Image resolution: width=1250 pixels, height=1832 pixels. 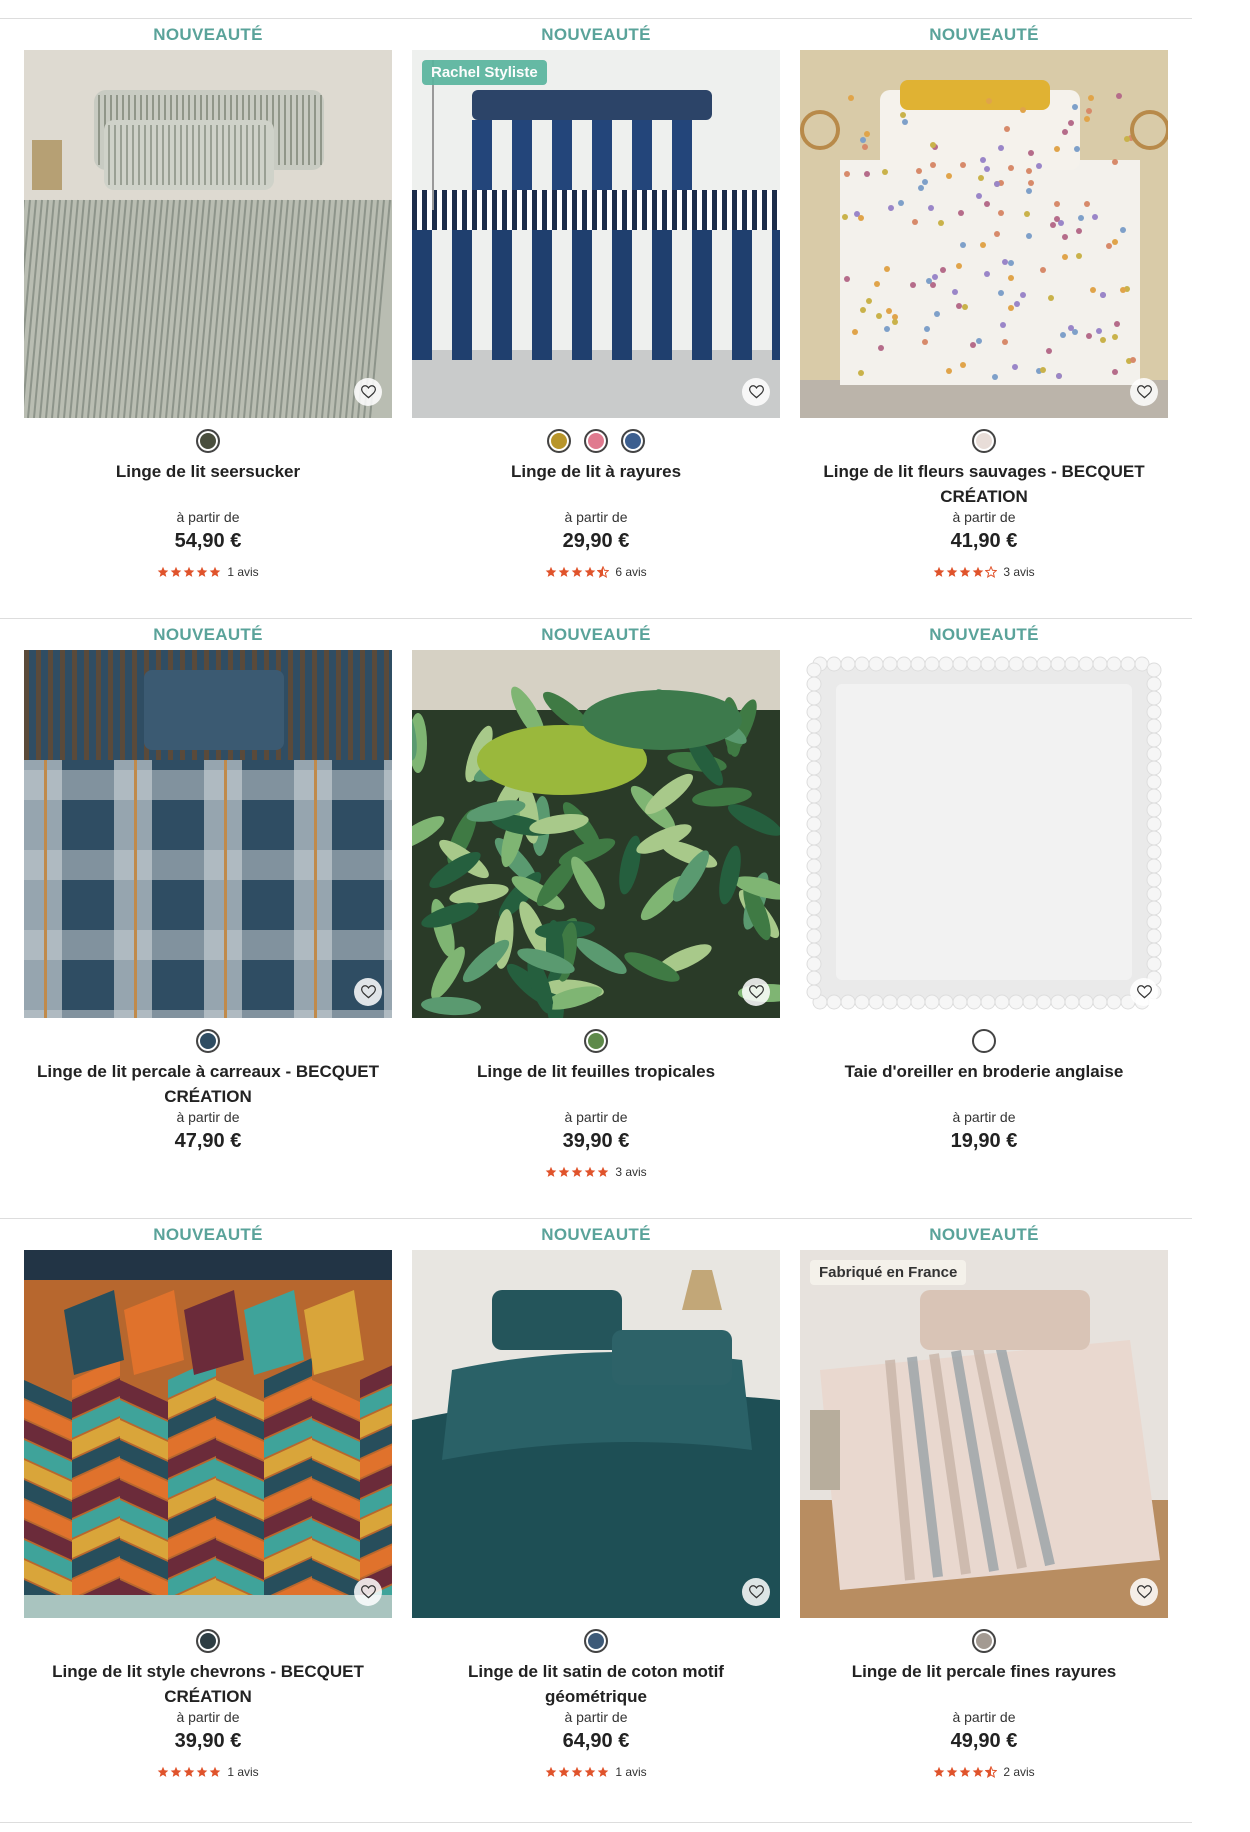 I want to click on product-price: 39,90 €, so click(x=208, y=1741).